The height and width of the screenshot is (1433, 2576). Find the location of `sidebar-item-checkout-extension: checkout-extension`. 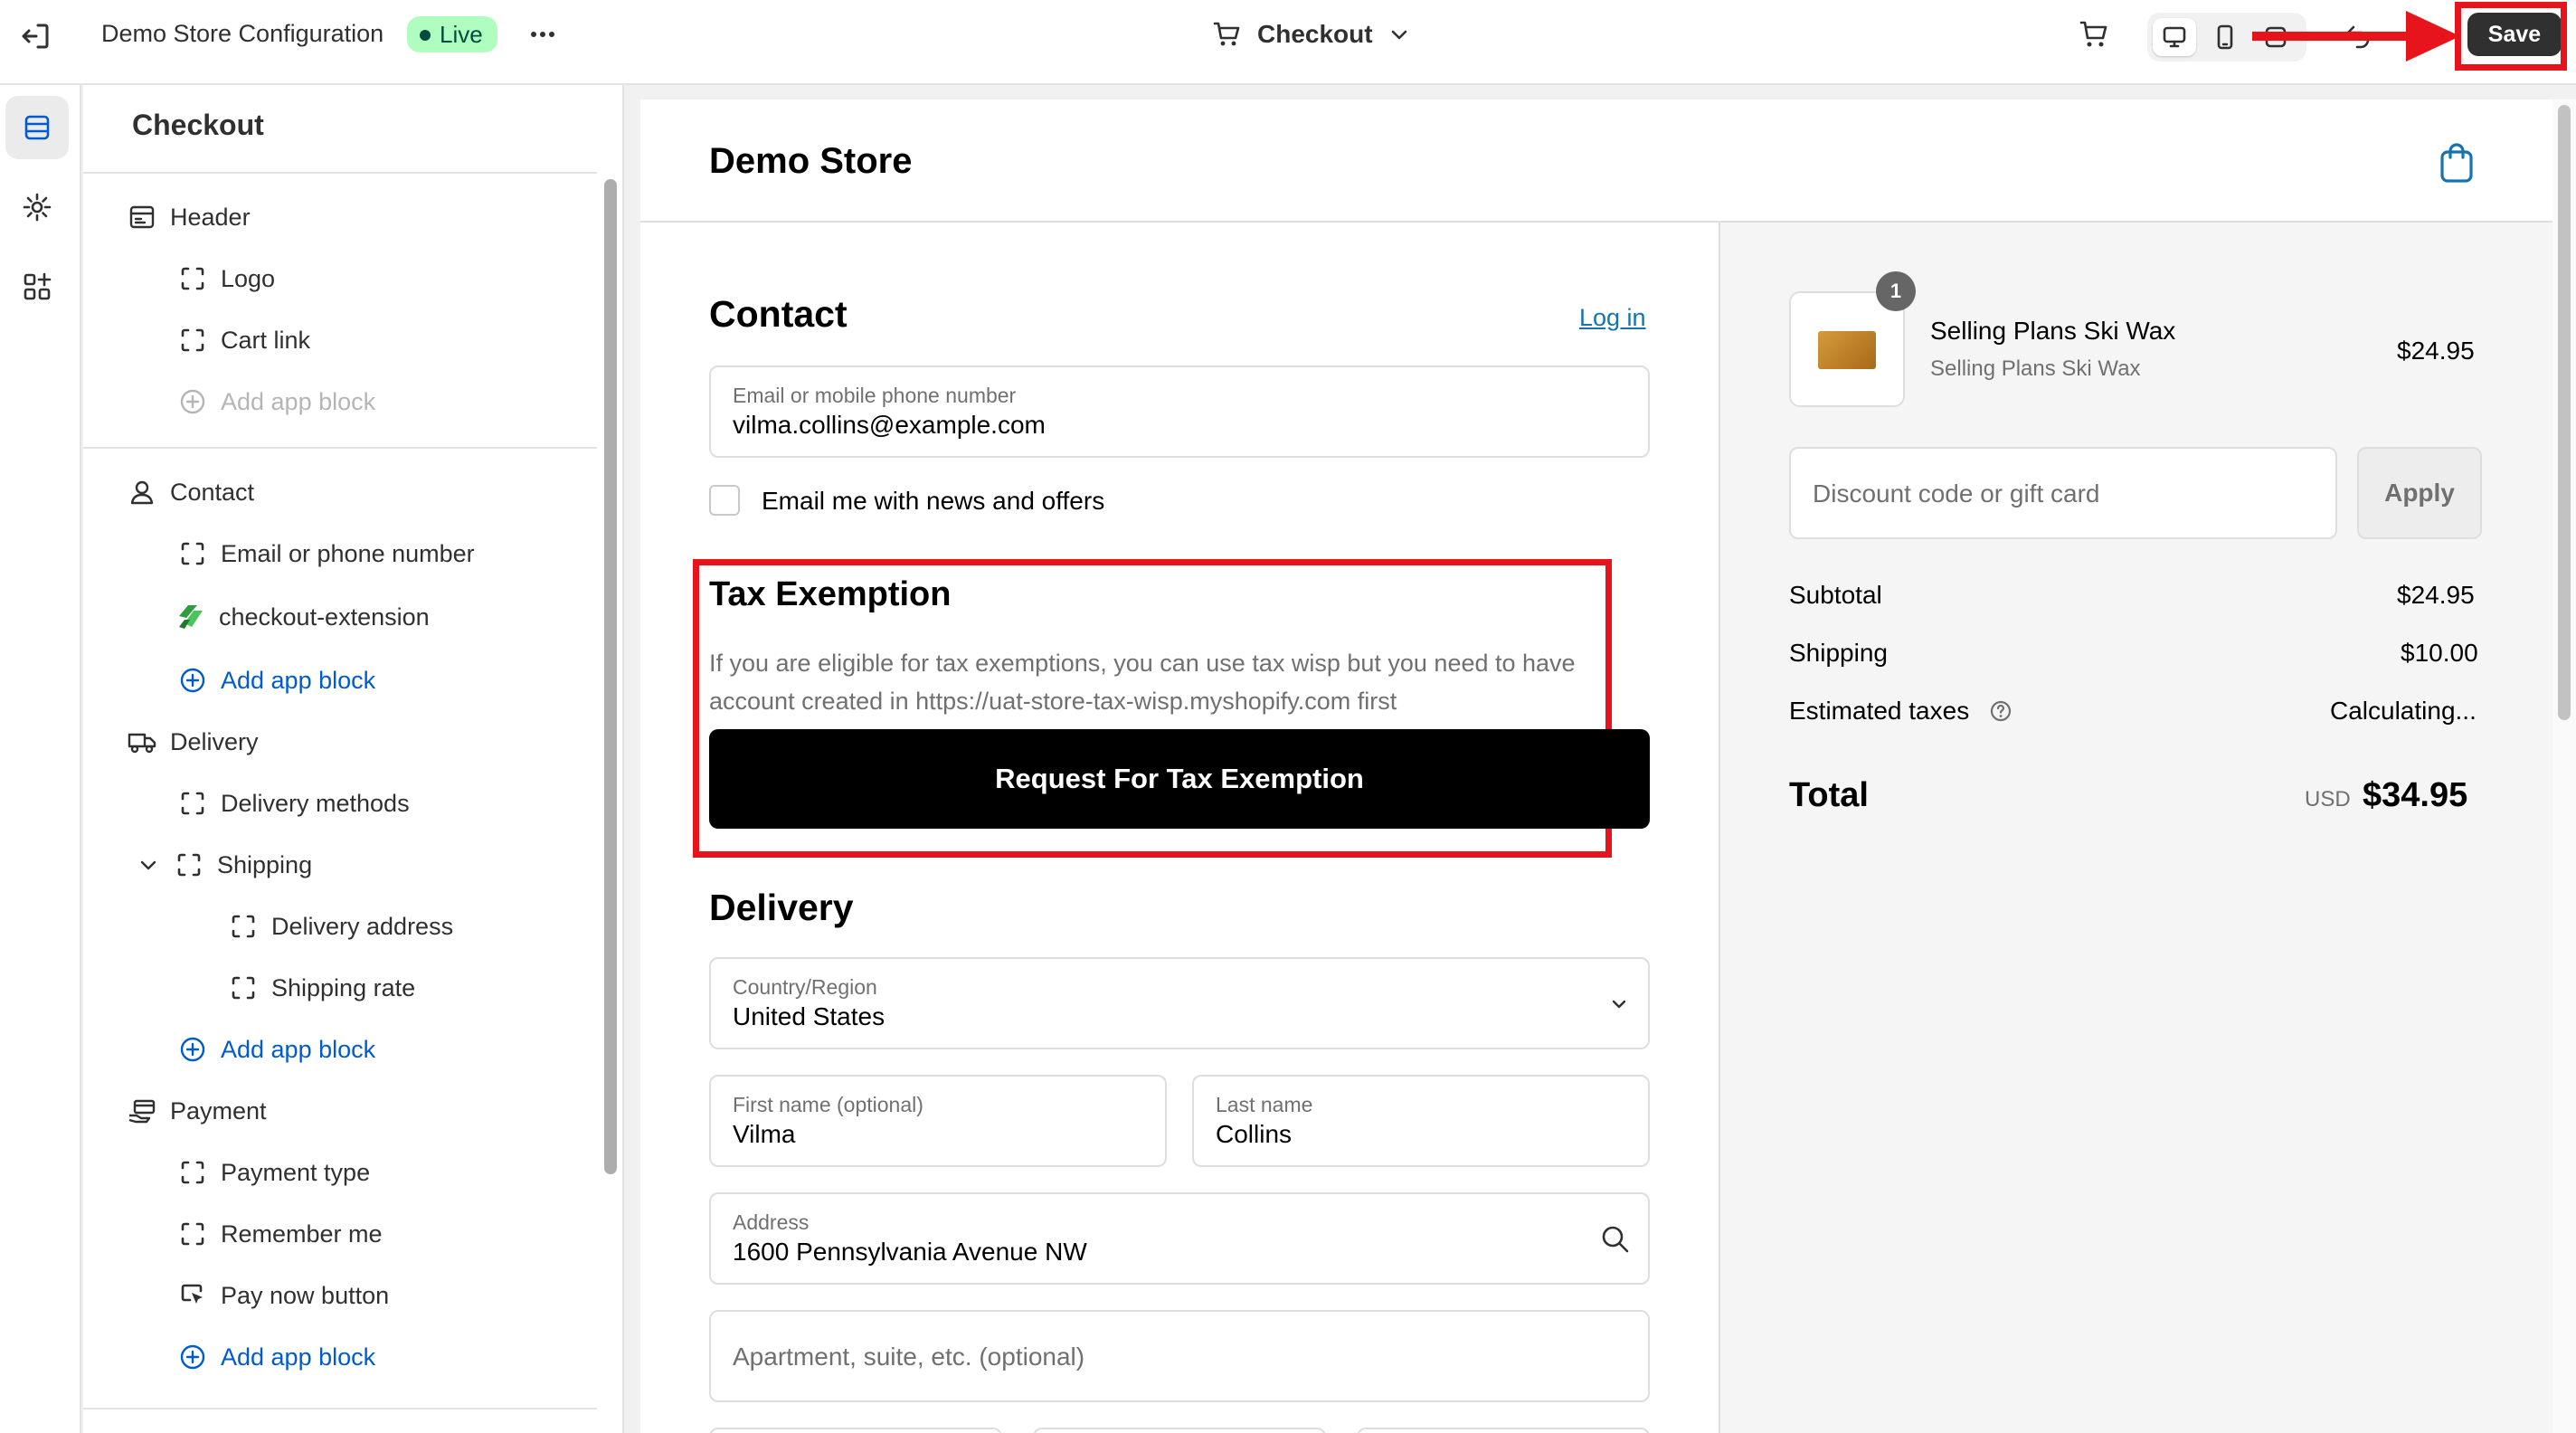

sidebar-item-checkout-extension: checkout-extension is located at coordinates (303, 617).